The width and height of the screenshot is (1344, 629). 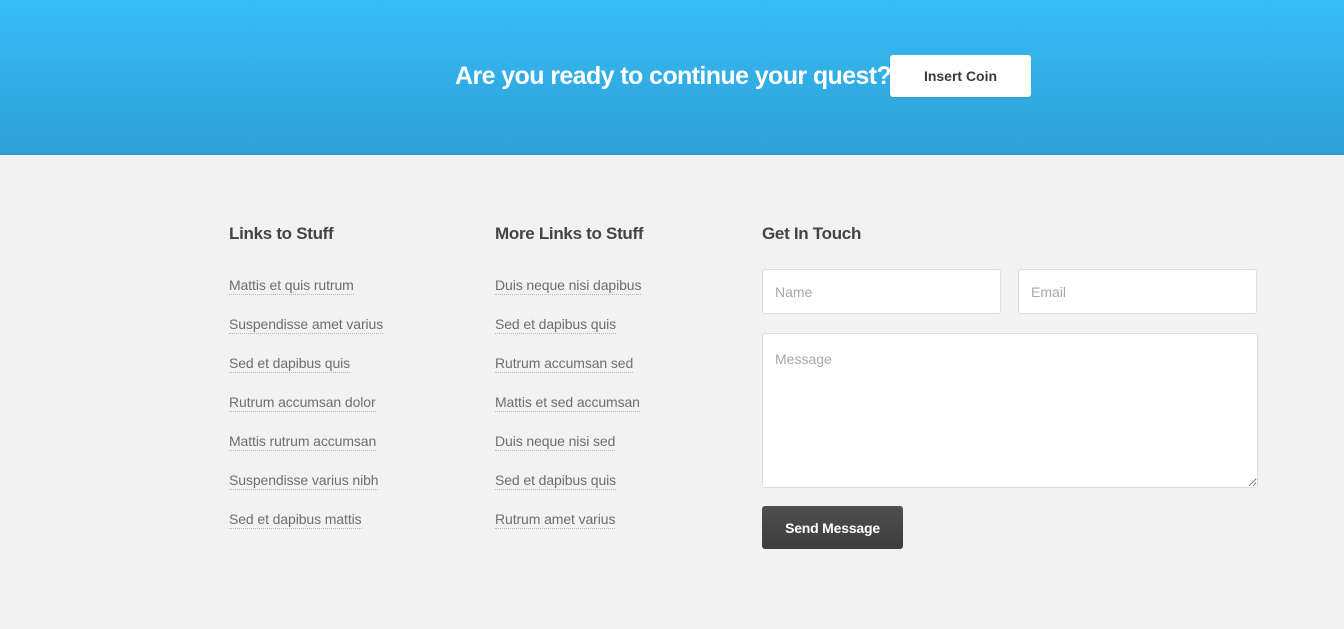 What do you see at coordinates (291, 286) in the screenshot?
I see `footer-link: Mattis et quis rutrum` at bounding box center [291, 286].